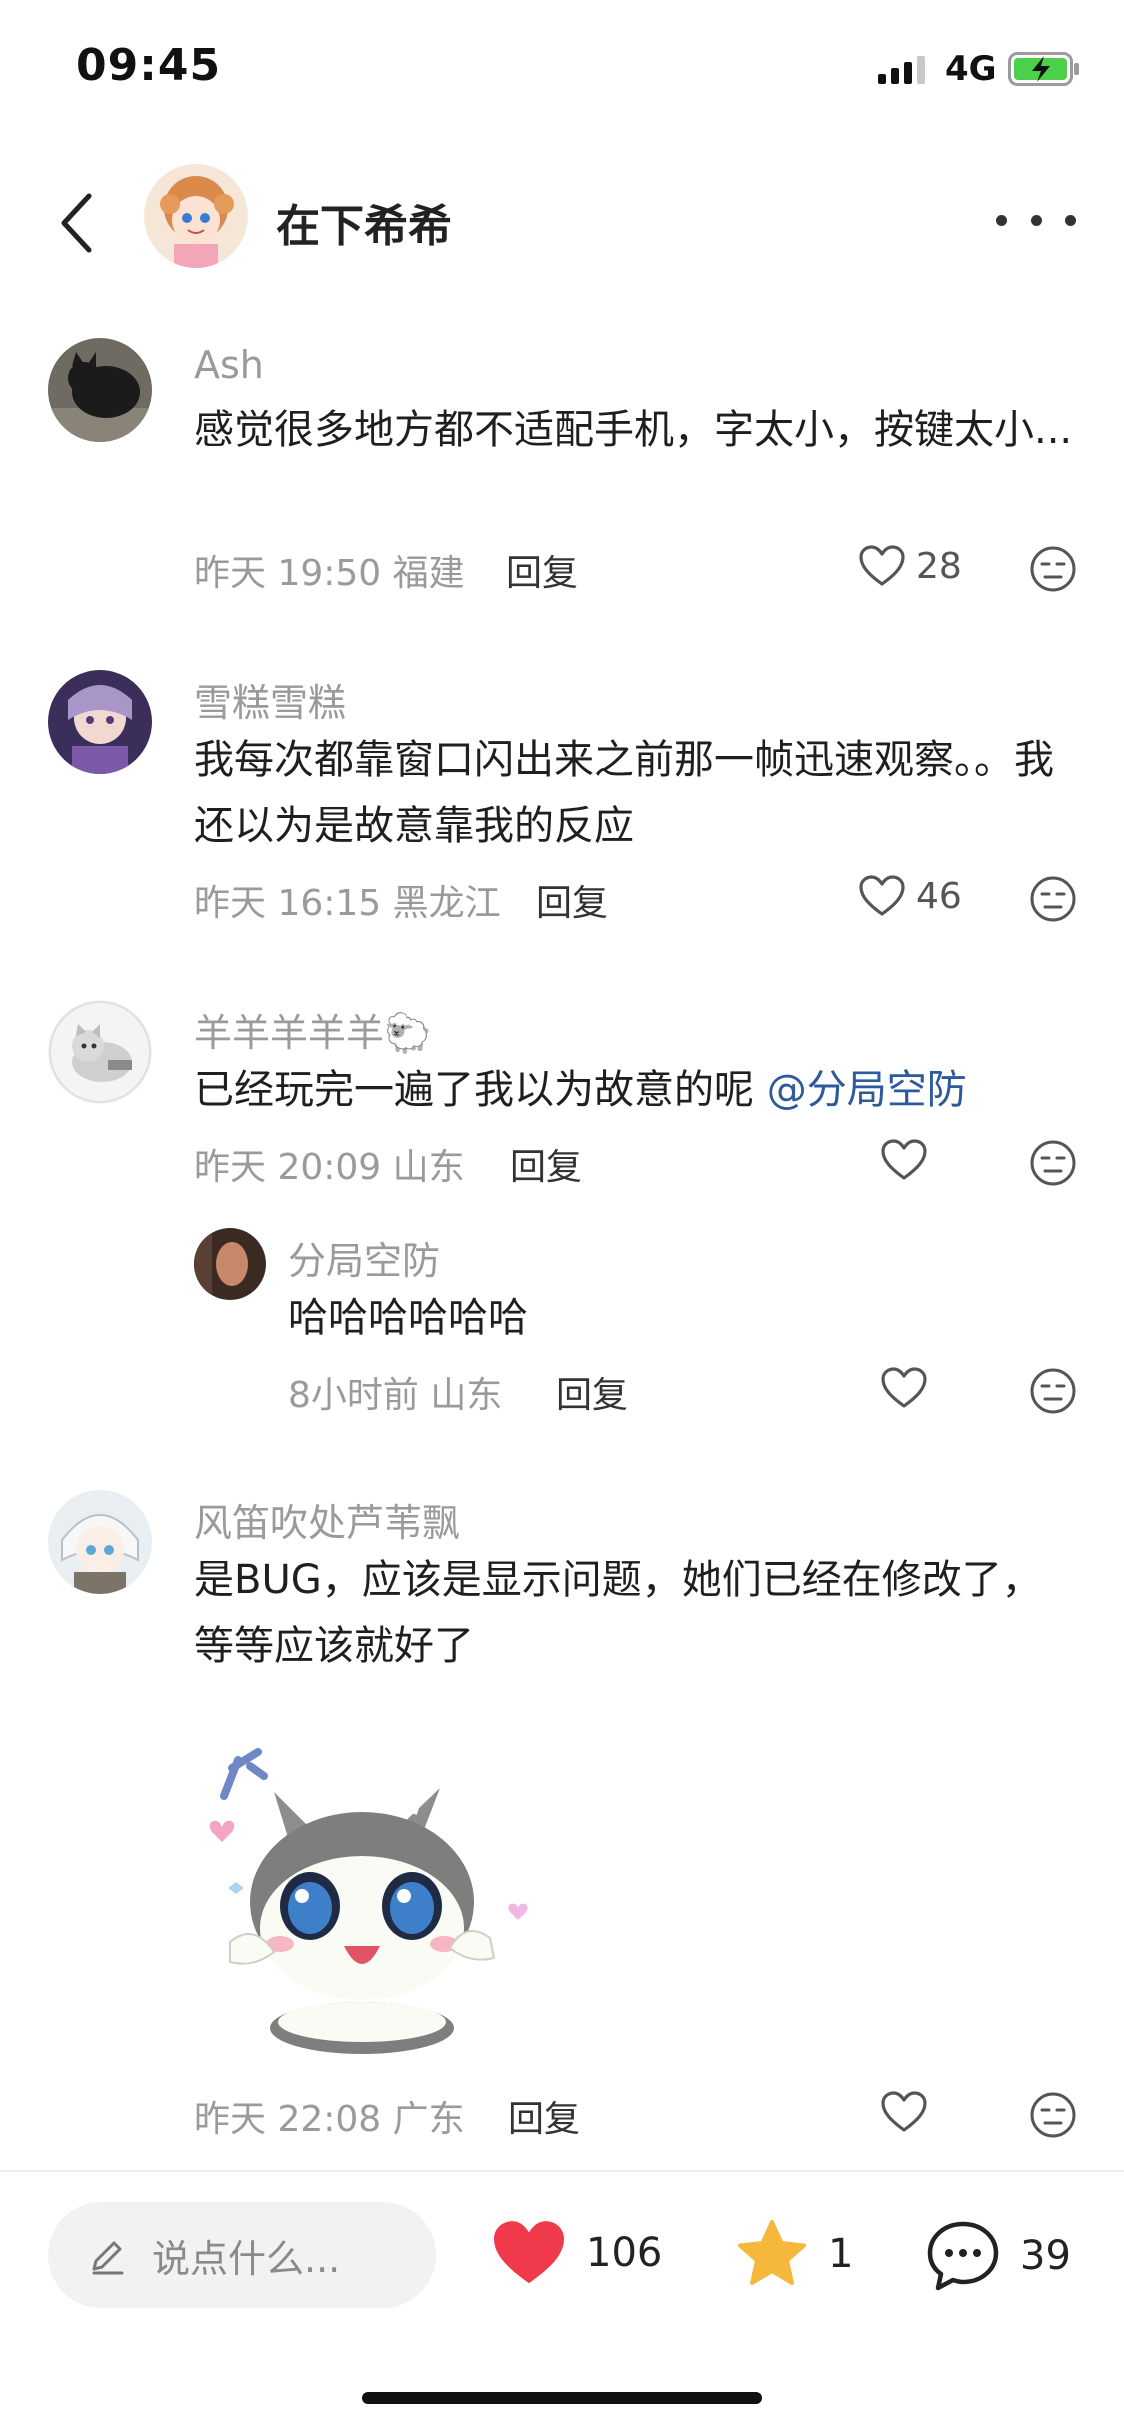 The height and width of the screenshot is (2436, 1124). What do you see at coordinates (562, 220) in the screenshot?
I see `top-nav-bar: 在下希希` at bounding box center [562, 220].